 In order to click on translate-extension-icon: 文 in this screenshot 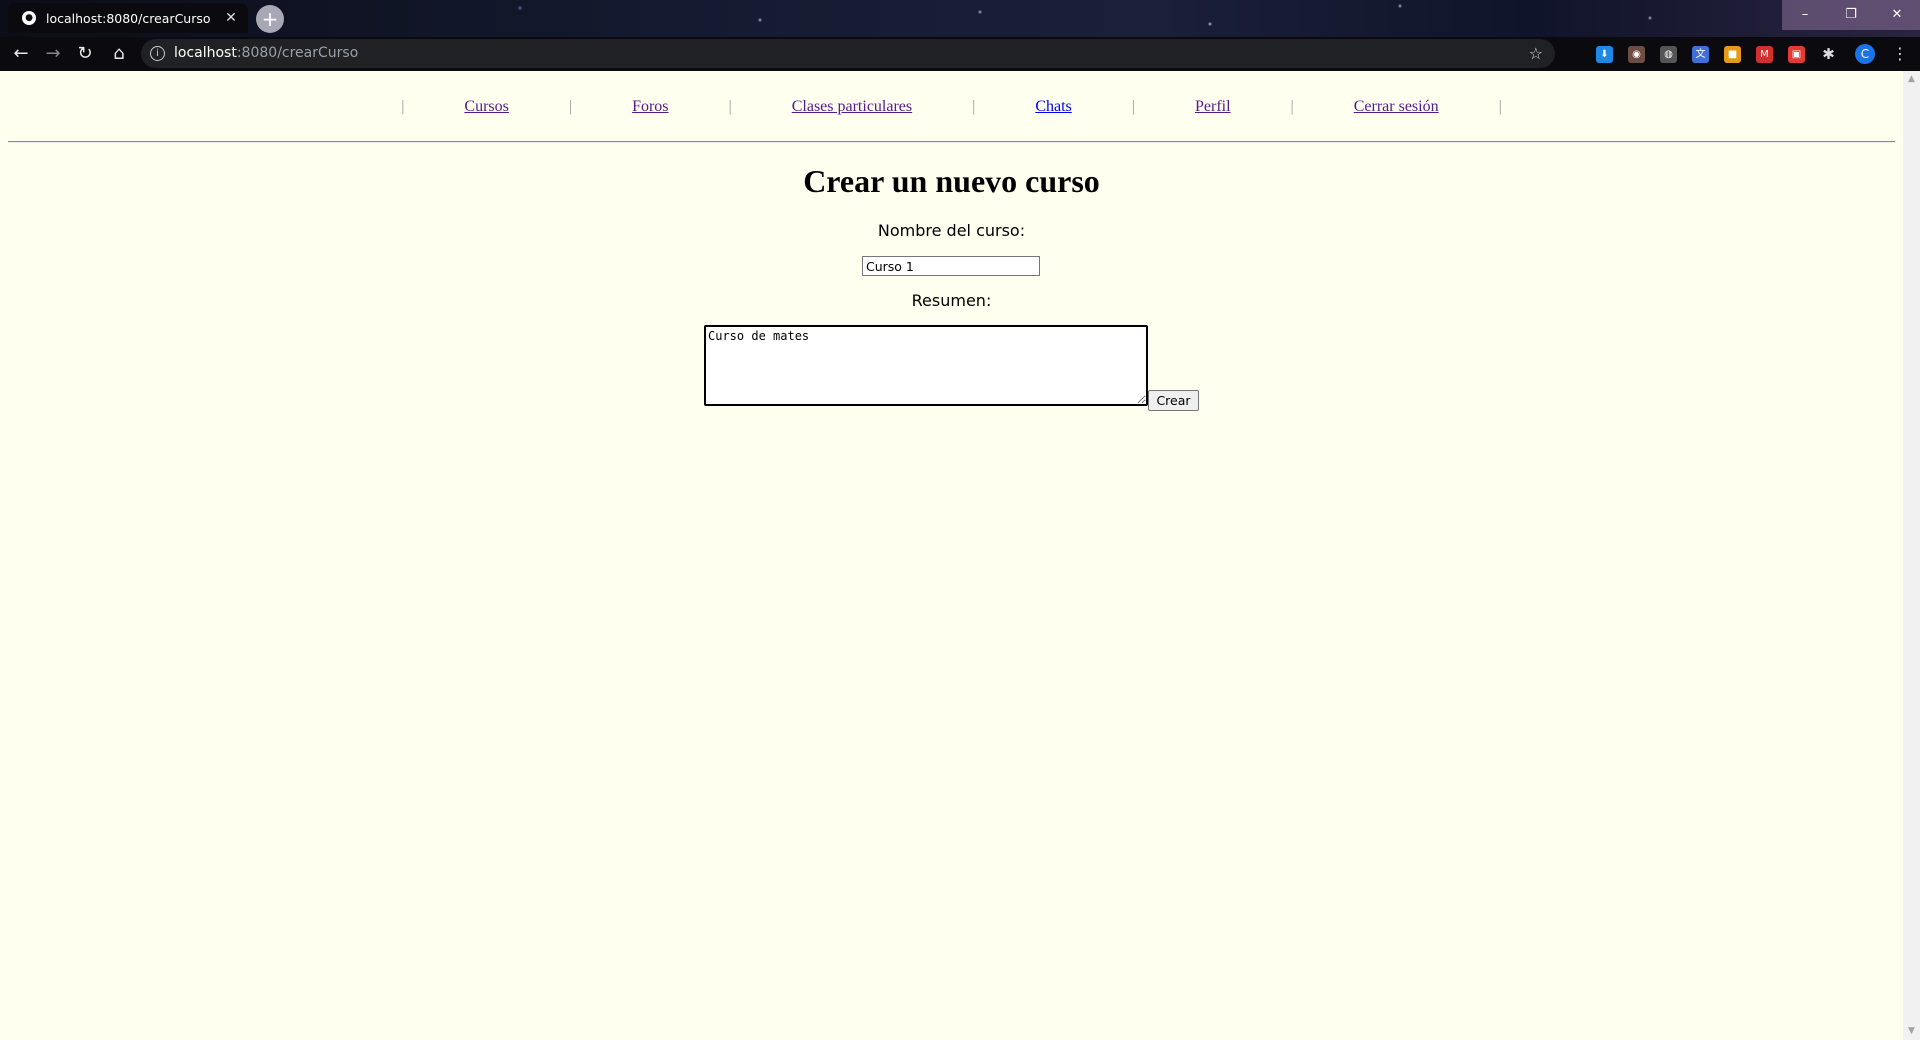, I will do `click(1700, 54)`.